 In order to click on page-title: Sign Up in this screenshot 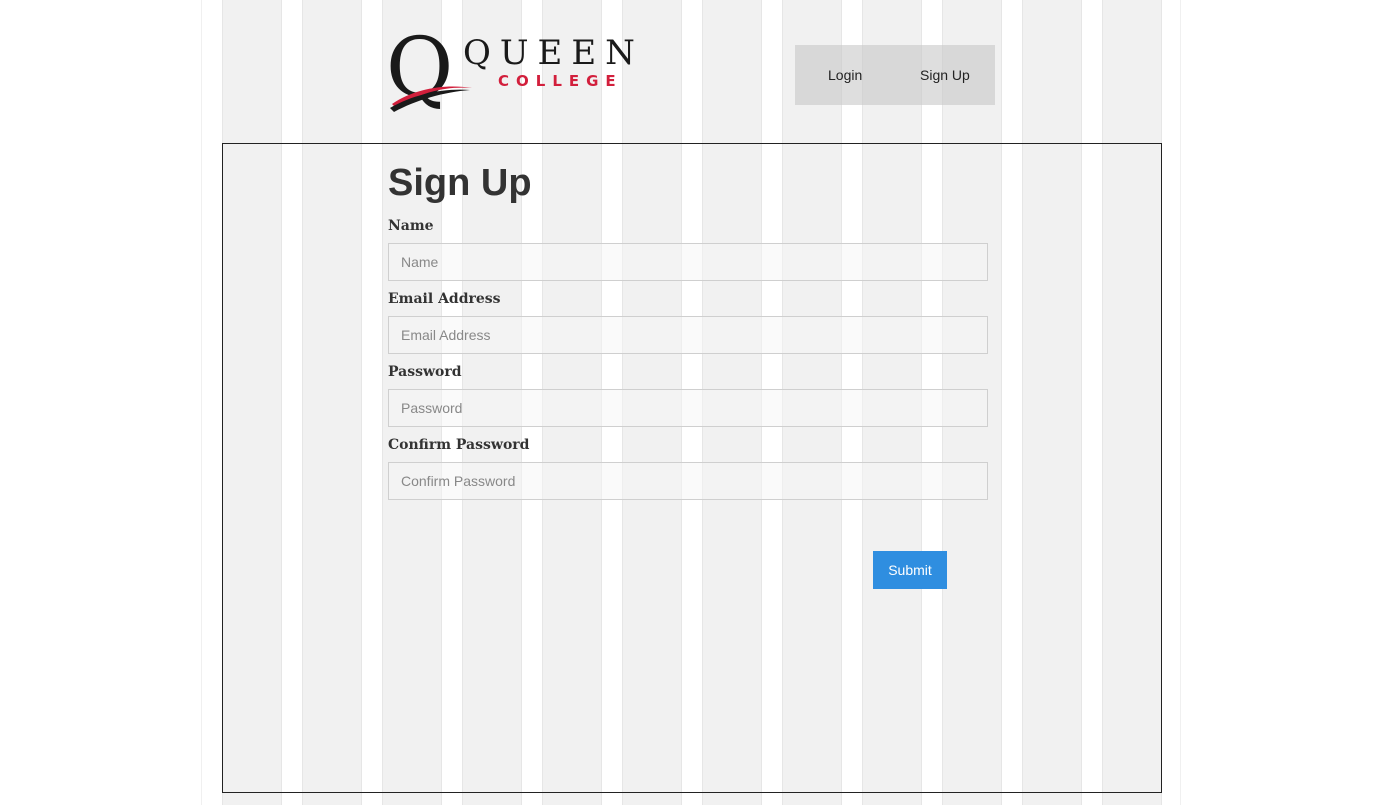, I will do `click(460, 183)`.